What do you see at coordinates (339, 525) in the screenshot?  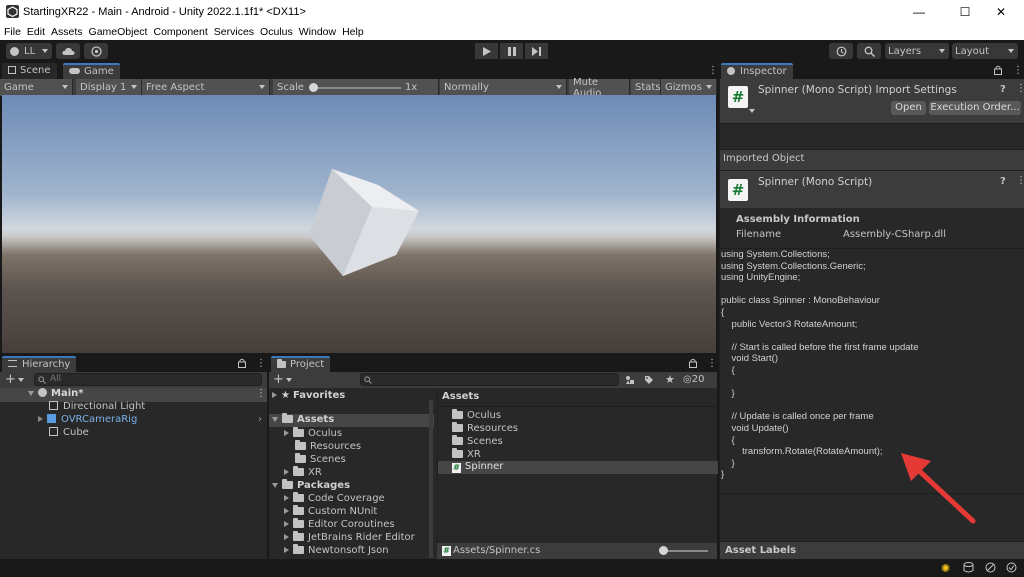 I see `tree-package-item: Editor Coroutines` at bounding box center [339, 525].